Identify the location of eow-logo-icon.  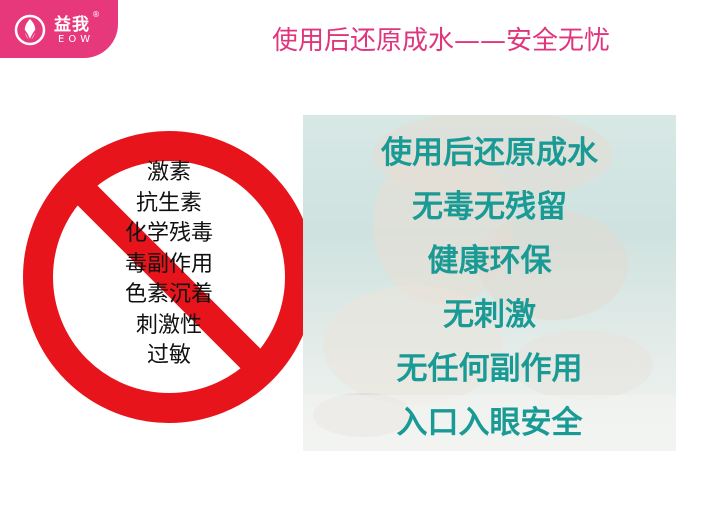
(30, 30).